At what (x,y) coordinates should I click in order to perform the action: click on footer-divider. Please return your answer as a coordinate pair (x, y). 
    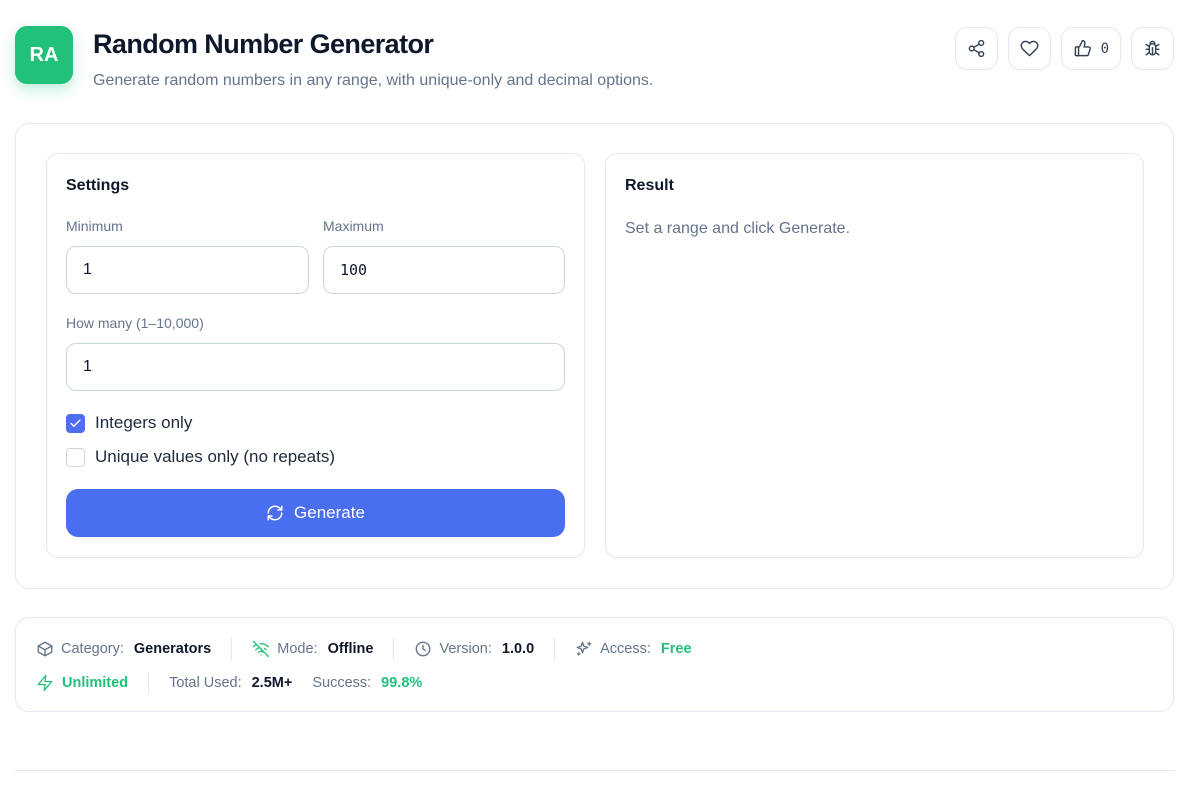
    Looking at the image, I should click on (594, 770).